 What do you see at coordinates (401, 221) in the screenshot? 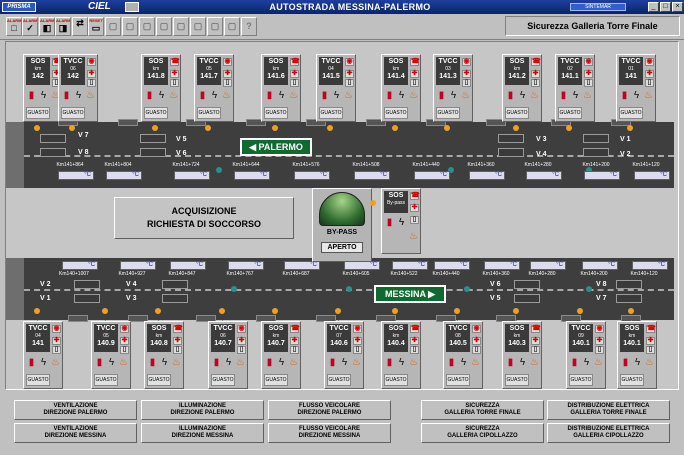
I see `station-sos-bypass: SOS By-pass ☎ ✚ ▯ ▮ ϟ ♨` at bounding box center [401, 221].